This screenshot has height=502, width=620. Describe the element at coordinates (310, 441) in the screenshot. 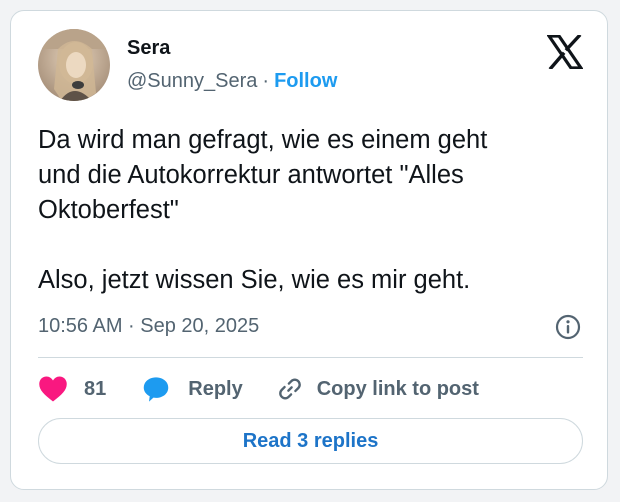

I see `read-replies-button: Read 3 replies` at that location.